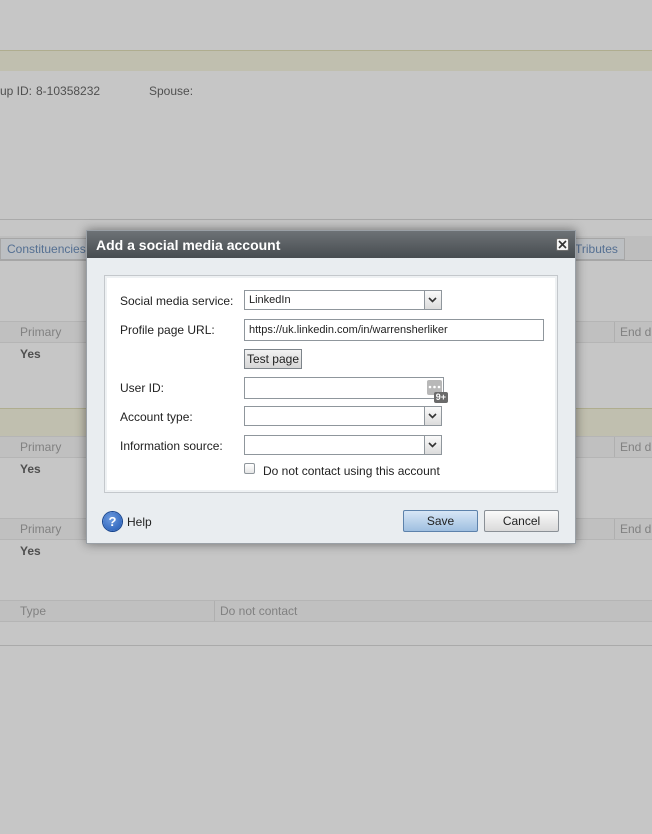 The height and width of the screenshot is (834, 652). I want to click on ellipsis-icon: 9+, so click(437, 391).